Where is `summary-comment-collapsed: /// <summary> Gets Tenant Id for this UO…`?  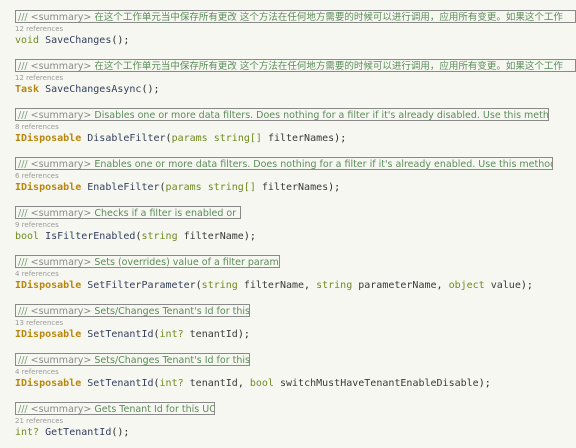 summary-comment-collapsed: /// <summary> Gets Tenant Id for this UO… is located at coordinates (115, 408).